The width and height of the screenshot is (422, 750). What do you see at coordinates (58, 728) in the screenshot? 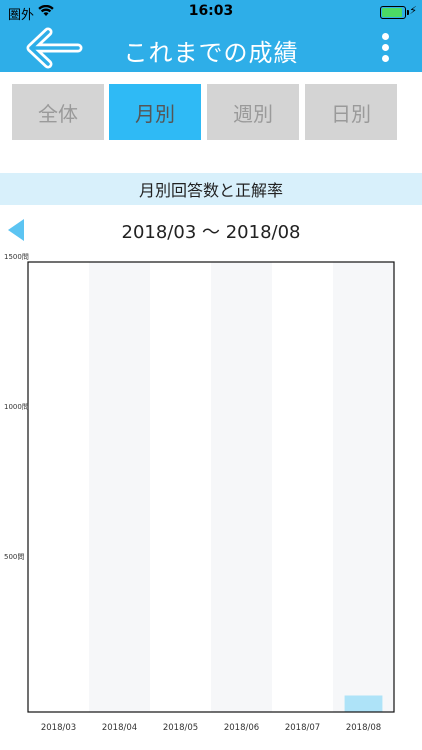
I see `x-tick-label: 2018/03` at bounding box center [58, 728].